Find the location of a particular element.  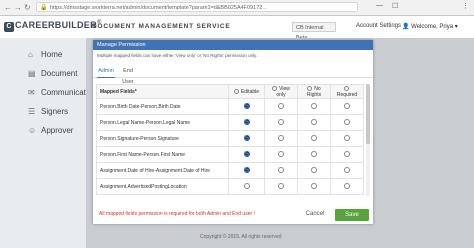

cancel-button: Cancel is located at coordinates (315, 214).